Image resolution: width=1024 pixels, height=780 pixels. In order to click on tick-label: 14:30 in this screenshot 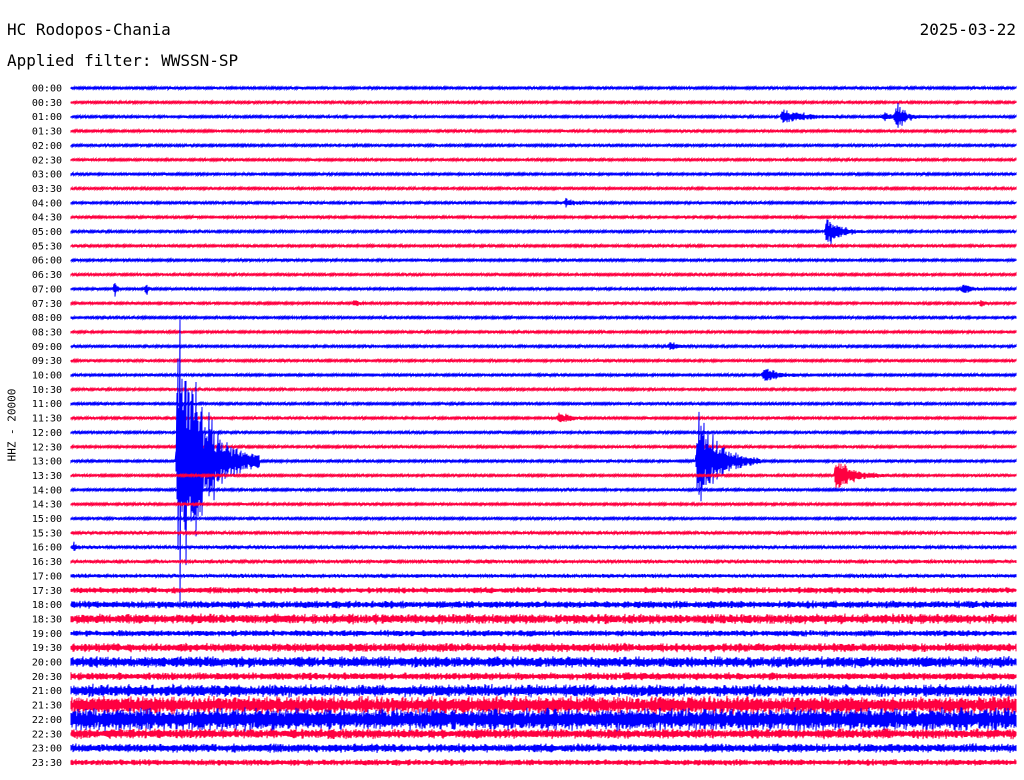, I will do `click(47, 505)`.